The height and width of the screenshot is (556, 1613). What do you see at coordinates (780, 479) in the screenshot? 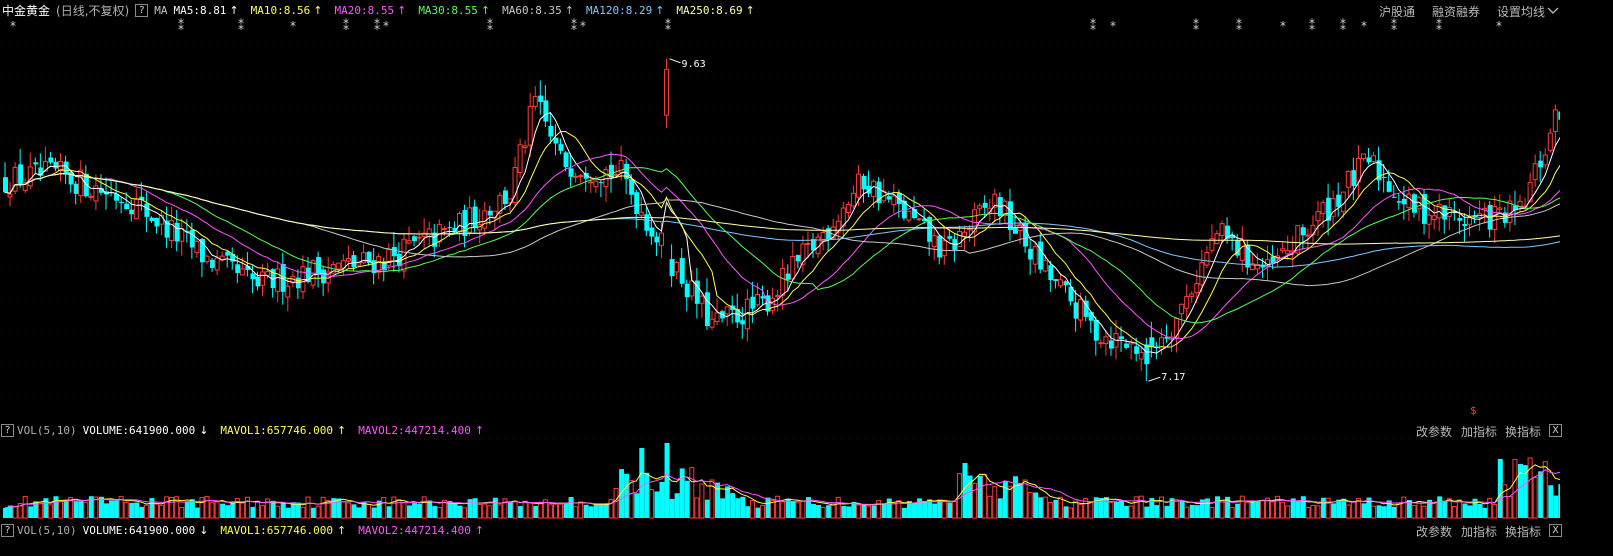
I see `volume-chart` at bounding box center [780, 479].